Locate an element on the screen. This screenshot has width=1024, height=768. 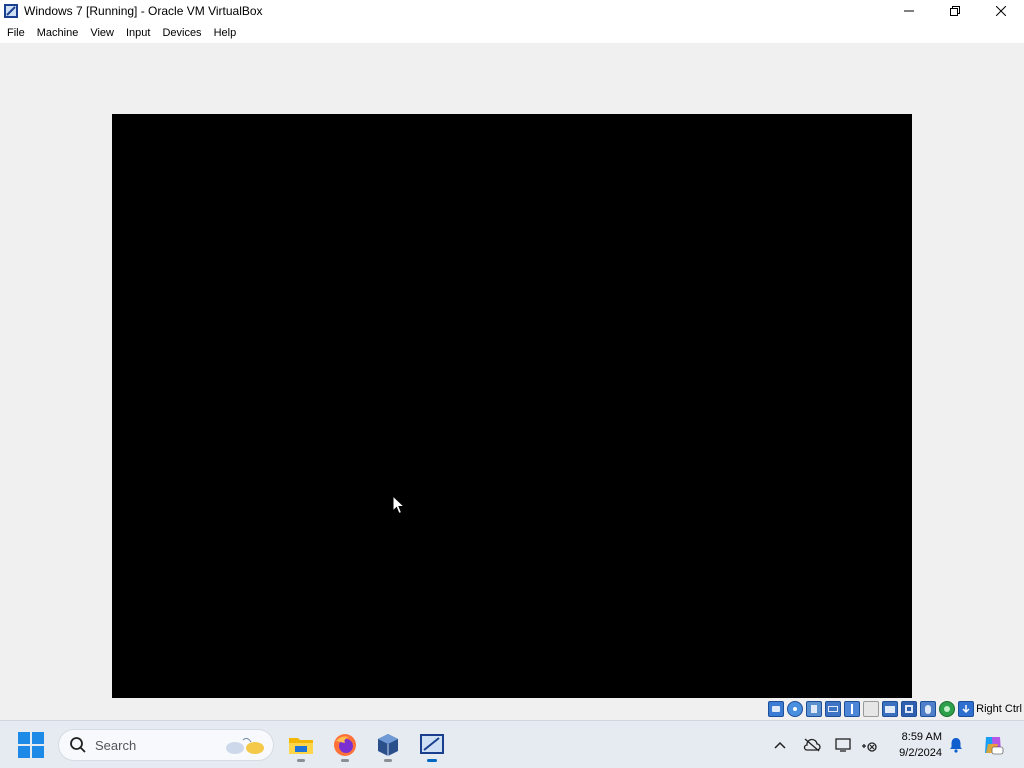
windows-logo-icon is located at coordinates (24, 738).